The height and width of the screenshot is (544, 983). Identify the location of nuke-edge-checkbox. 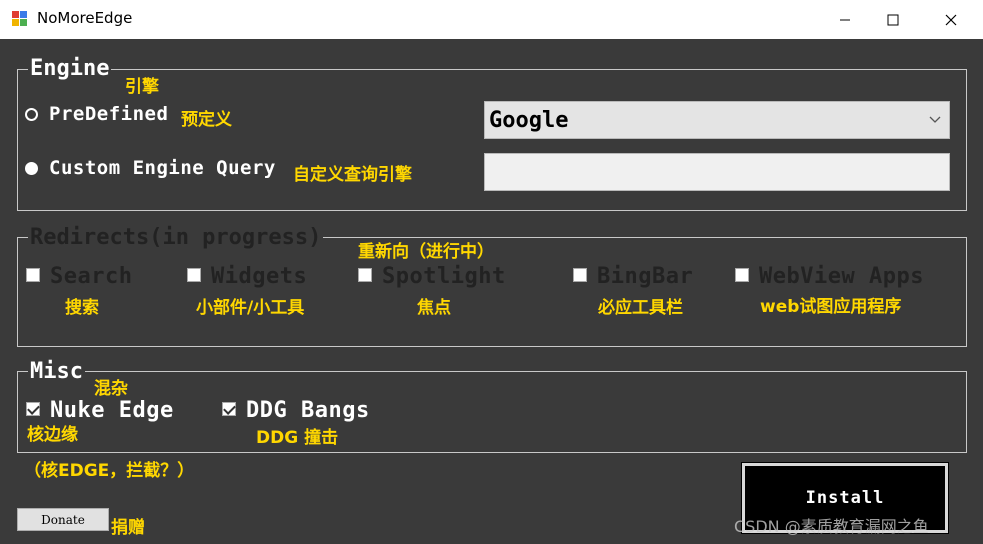
(33, 409).